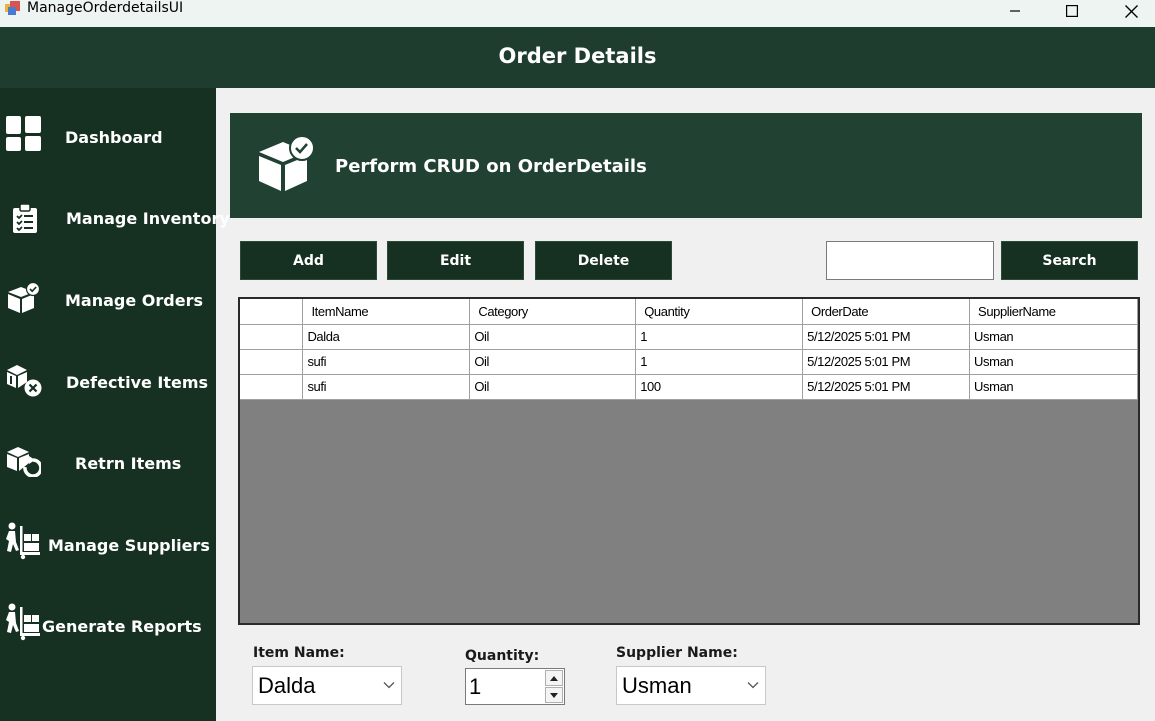 This screenshot has width=1155, height=721. I want to click on maximize-icon, so click(1072, 11).